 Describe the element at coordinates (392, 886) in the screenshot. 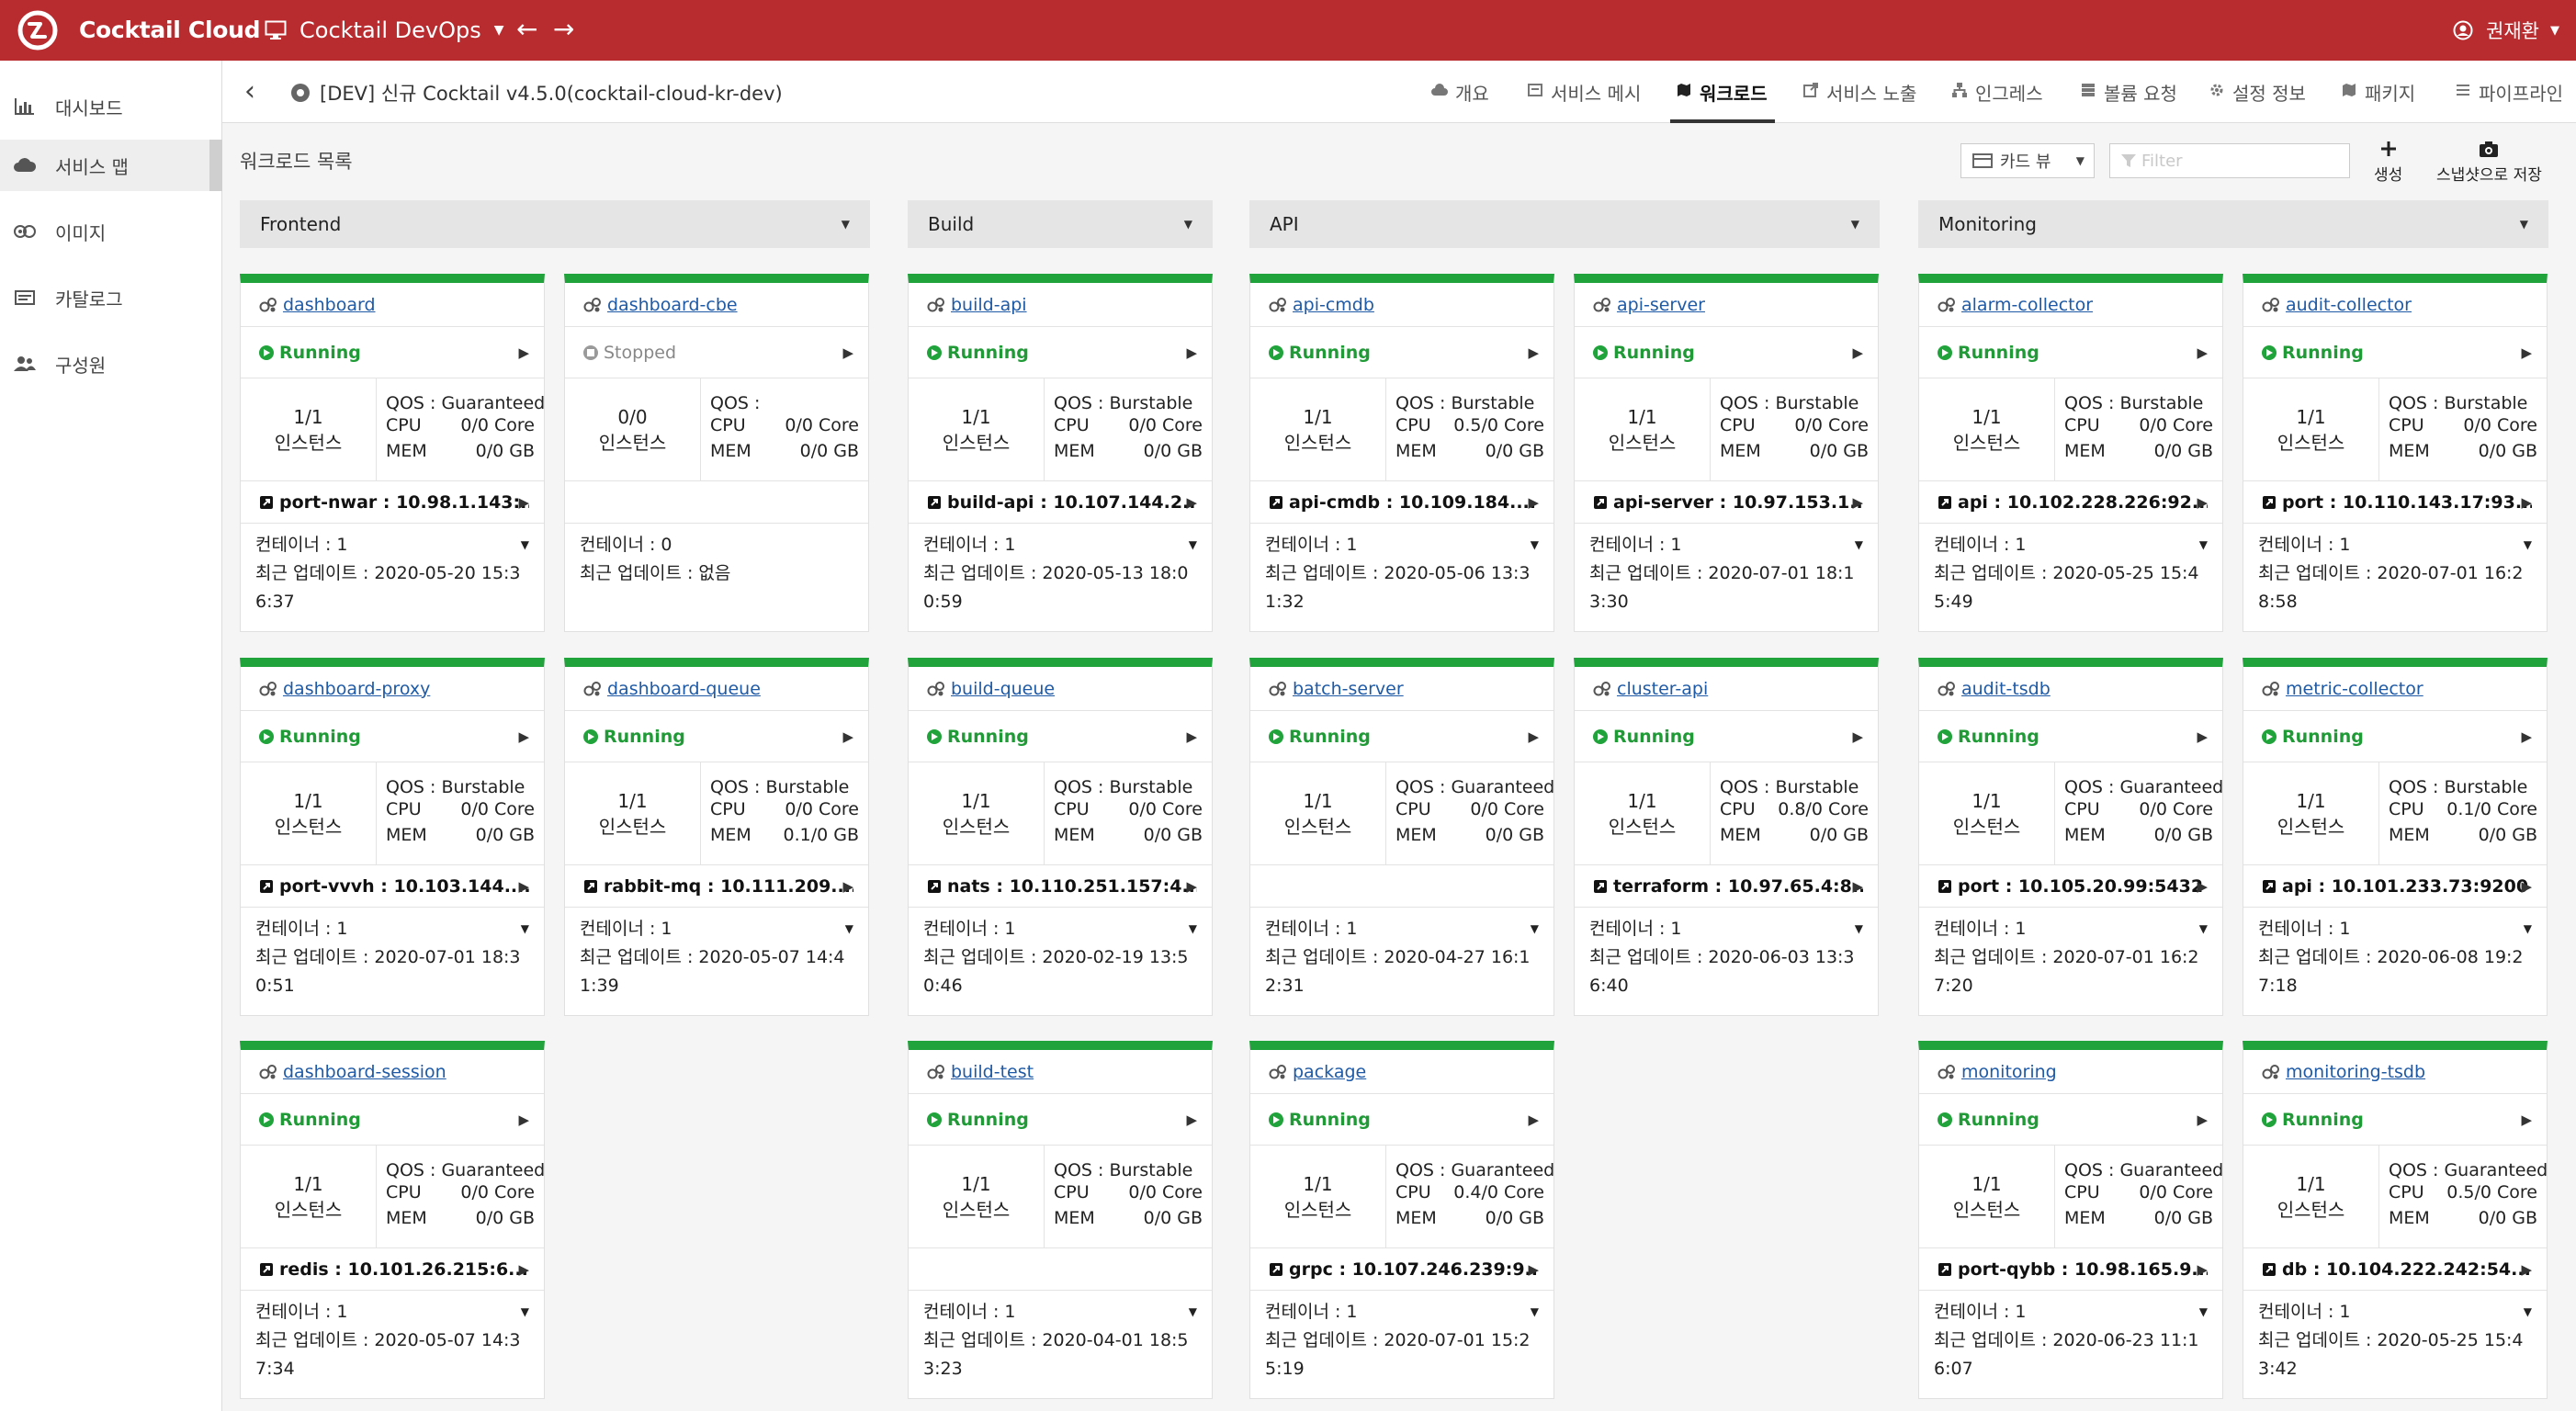

I see `service-port-row: port-vvvh : 10.103.144.... ▶` at that location.